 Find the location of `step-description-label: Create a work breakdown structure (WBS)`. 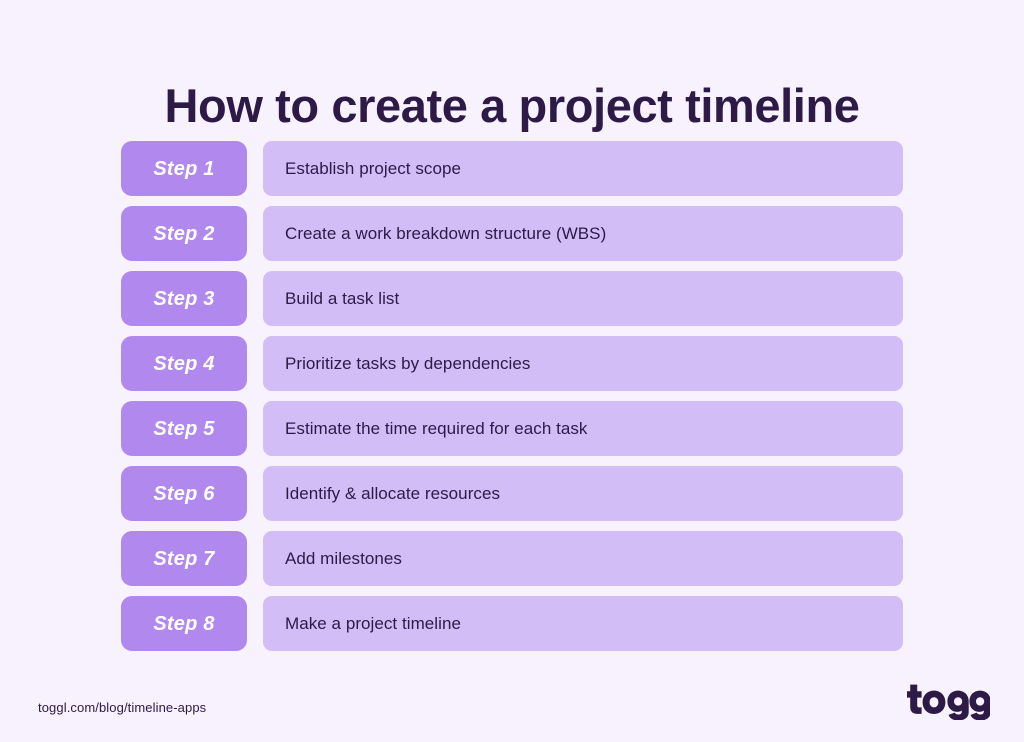

step-description-label: Create a work breakdown structure (WBS) is located at coordinates (446, 233).